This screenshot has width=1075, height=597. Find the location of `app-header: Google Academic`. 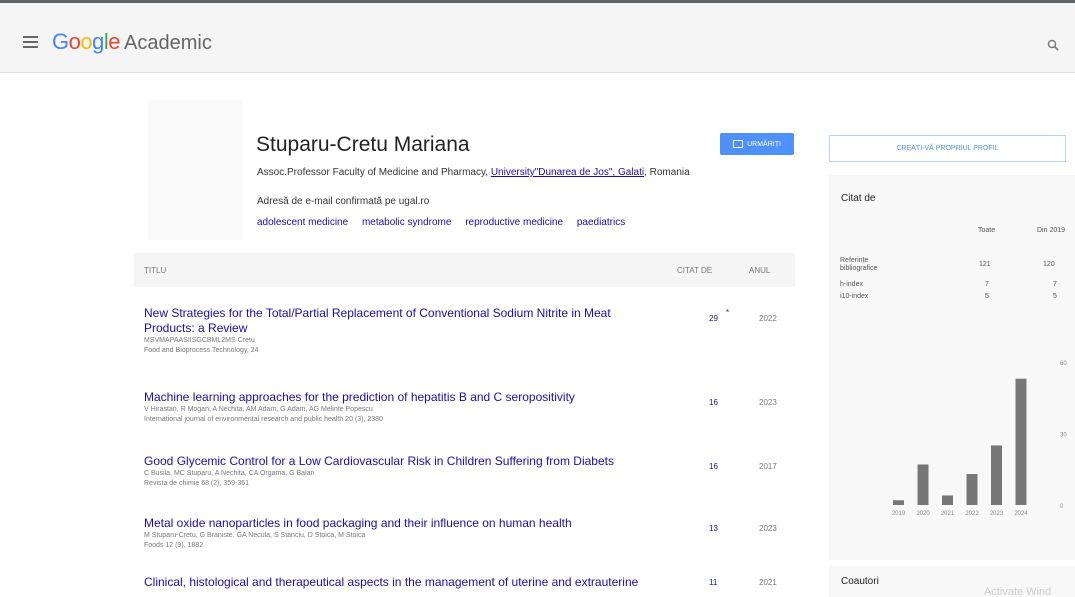

app-header: Google Academic is located at coordinates (537, 38).